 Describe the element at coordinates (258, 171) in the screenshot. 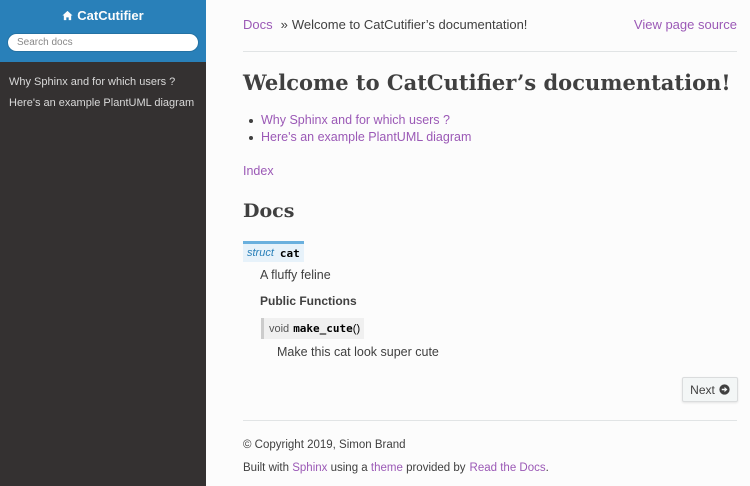

I see `index-link: Index` at that location.